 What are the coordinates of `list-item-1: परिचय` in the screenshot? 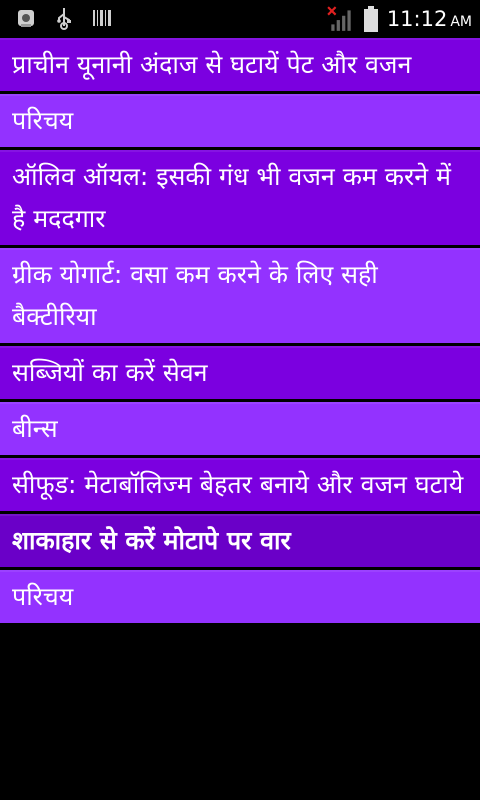 It's located at (240, 120).